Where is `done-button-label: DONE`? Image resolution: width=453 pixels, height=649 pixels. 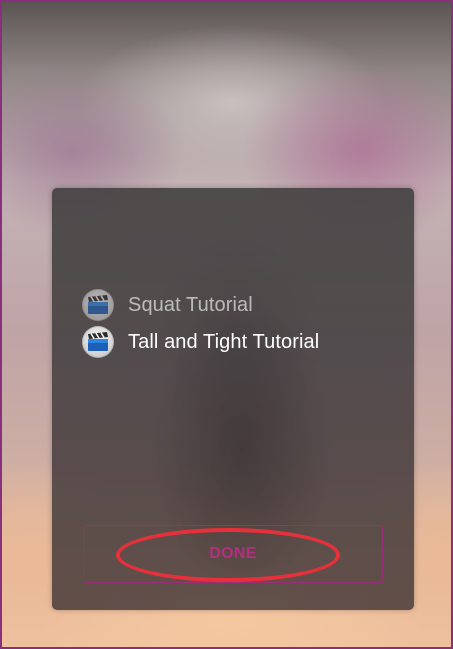
done-button-label: DONE is located at coordinates (233, 553).